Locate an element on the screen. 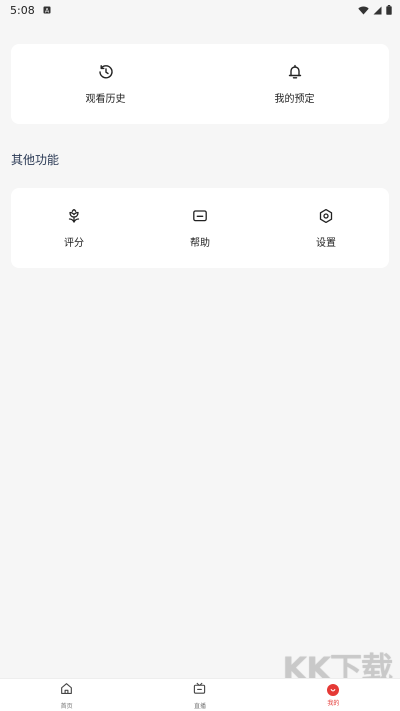 The image size is (400, 711). rate-label: 评分 is located at coordinates (74, 243).